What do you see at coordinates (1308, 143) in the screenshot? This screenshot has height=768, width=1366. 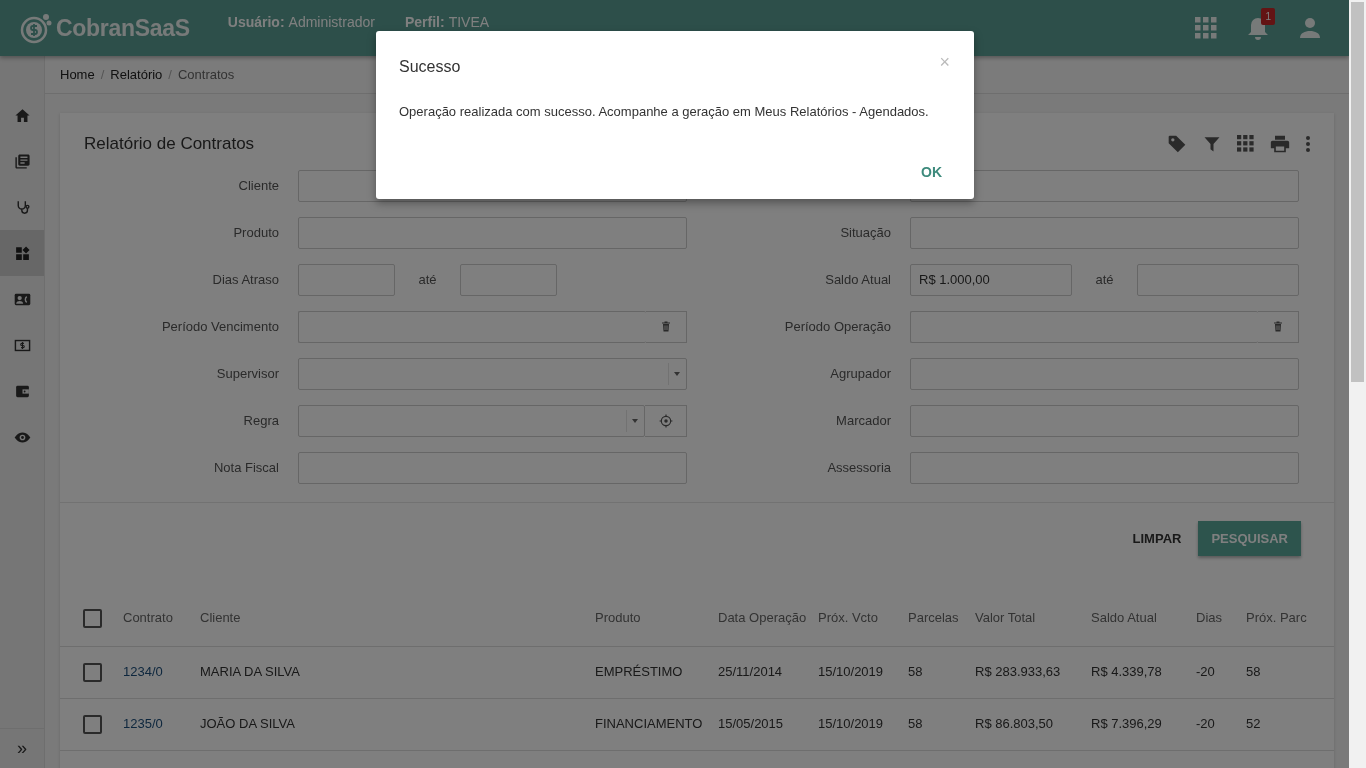 I see `more-options-icon` at bounding box center [1308, 143].